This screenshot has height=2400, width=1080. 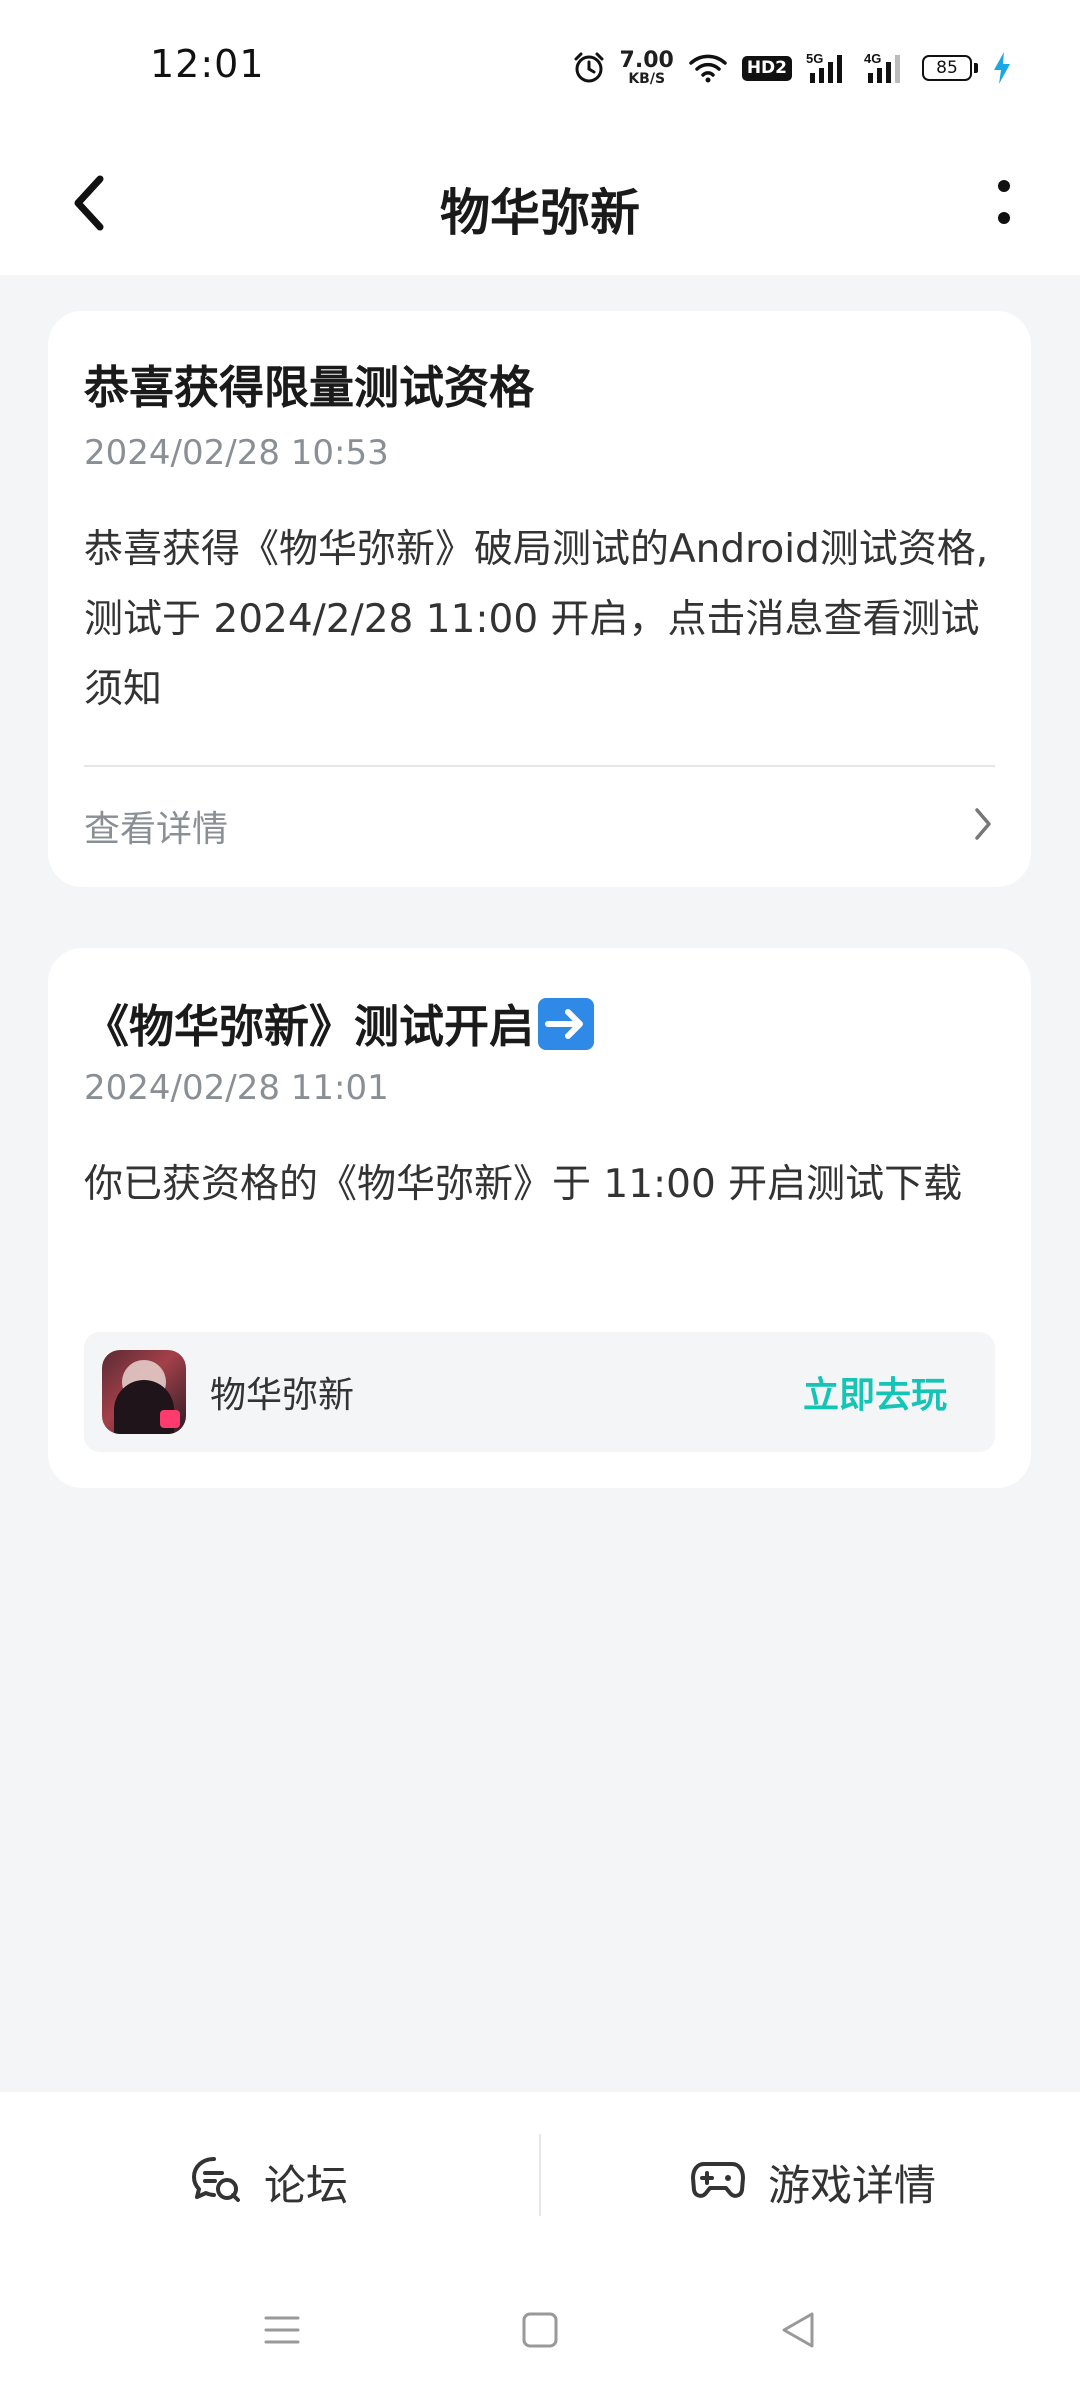 I want to click on chevron-right-icon, so click(x=983, y=826).